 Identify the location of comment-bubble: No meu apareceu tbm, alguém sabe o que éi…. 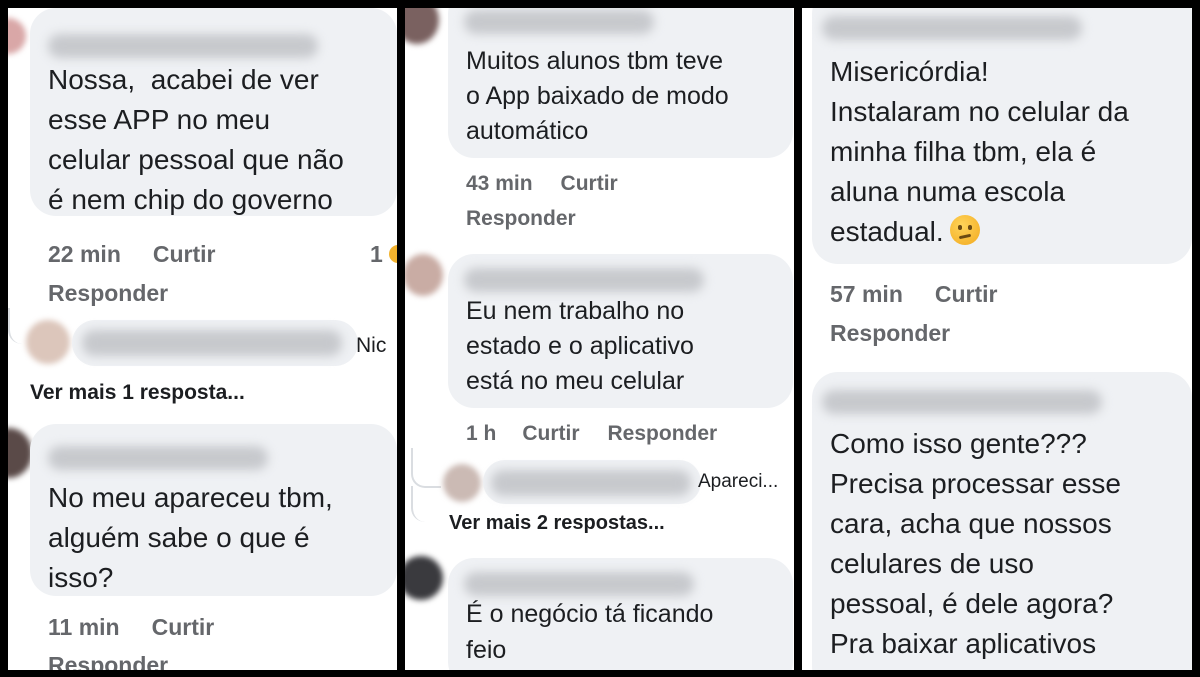
(213, 510).